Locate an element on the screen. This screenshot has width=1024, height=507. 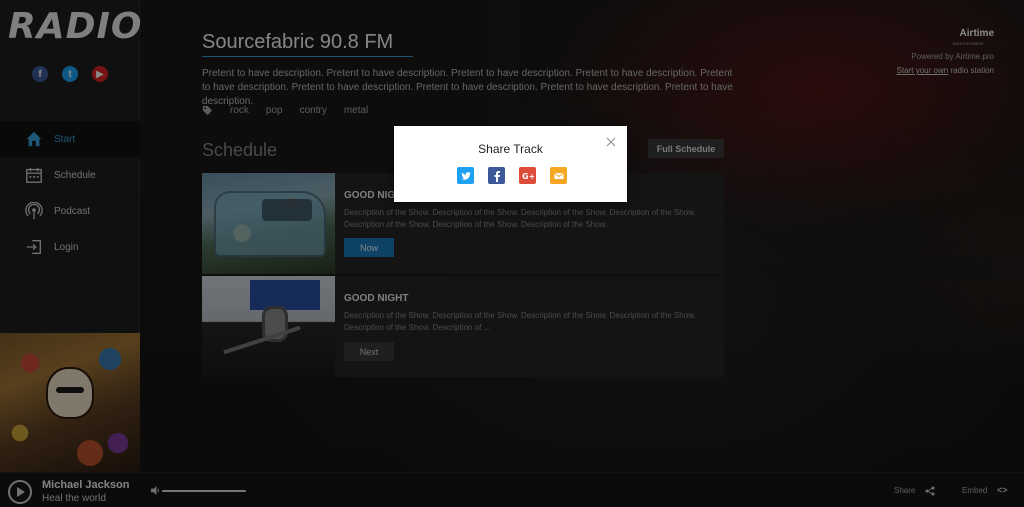
email-share-button is located at coordinates (558, 175).